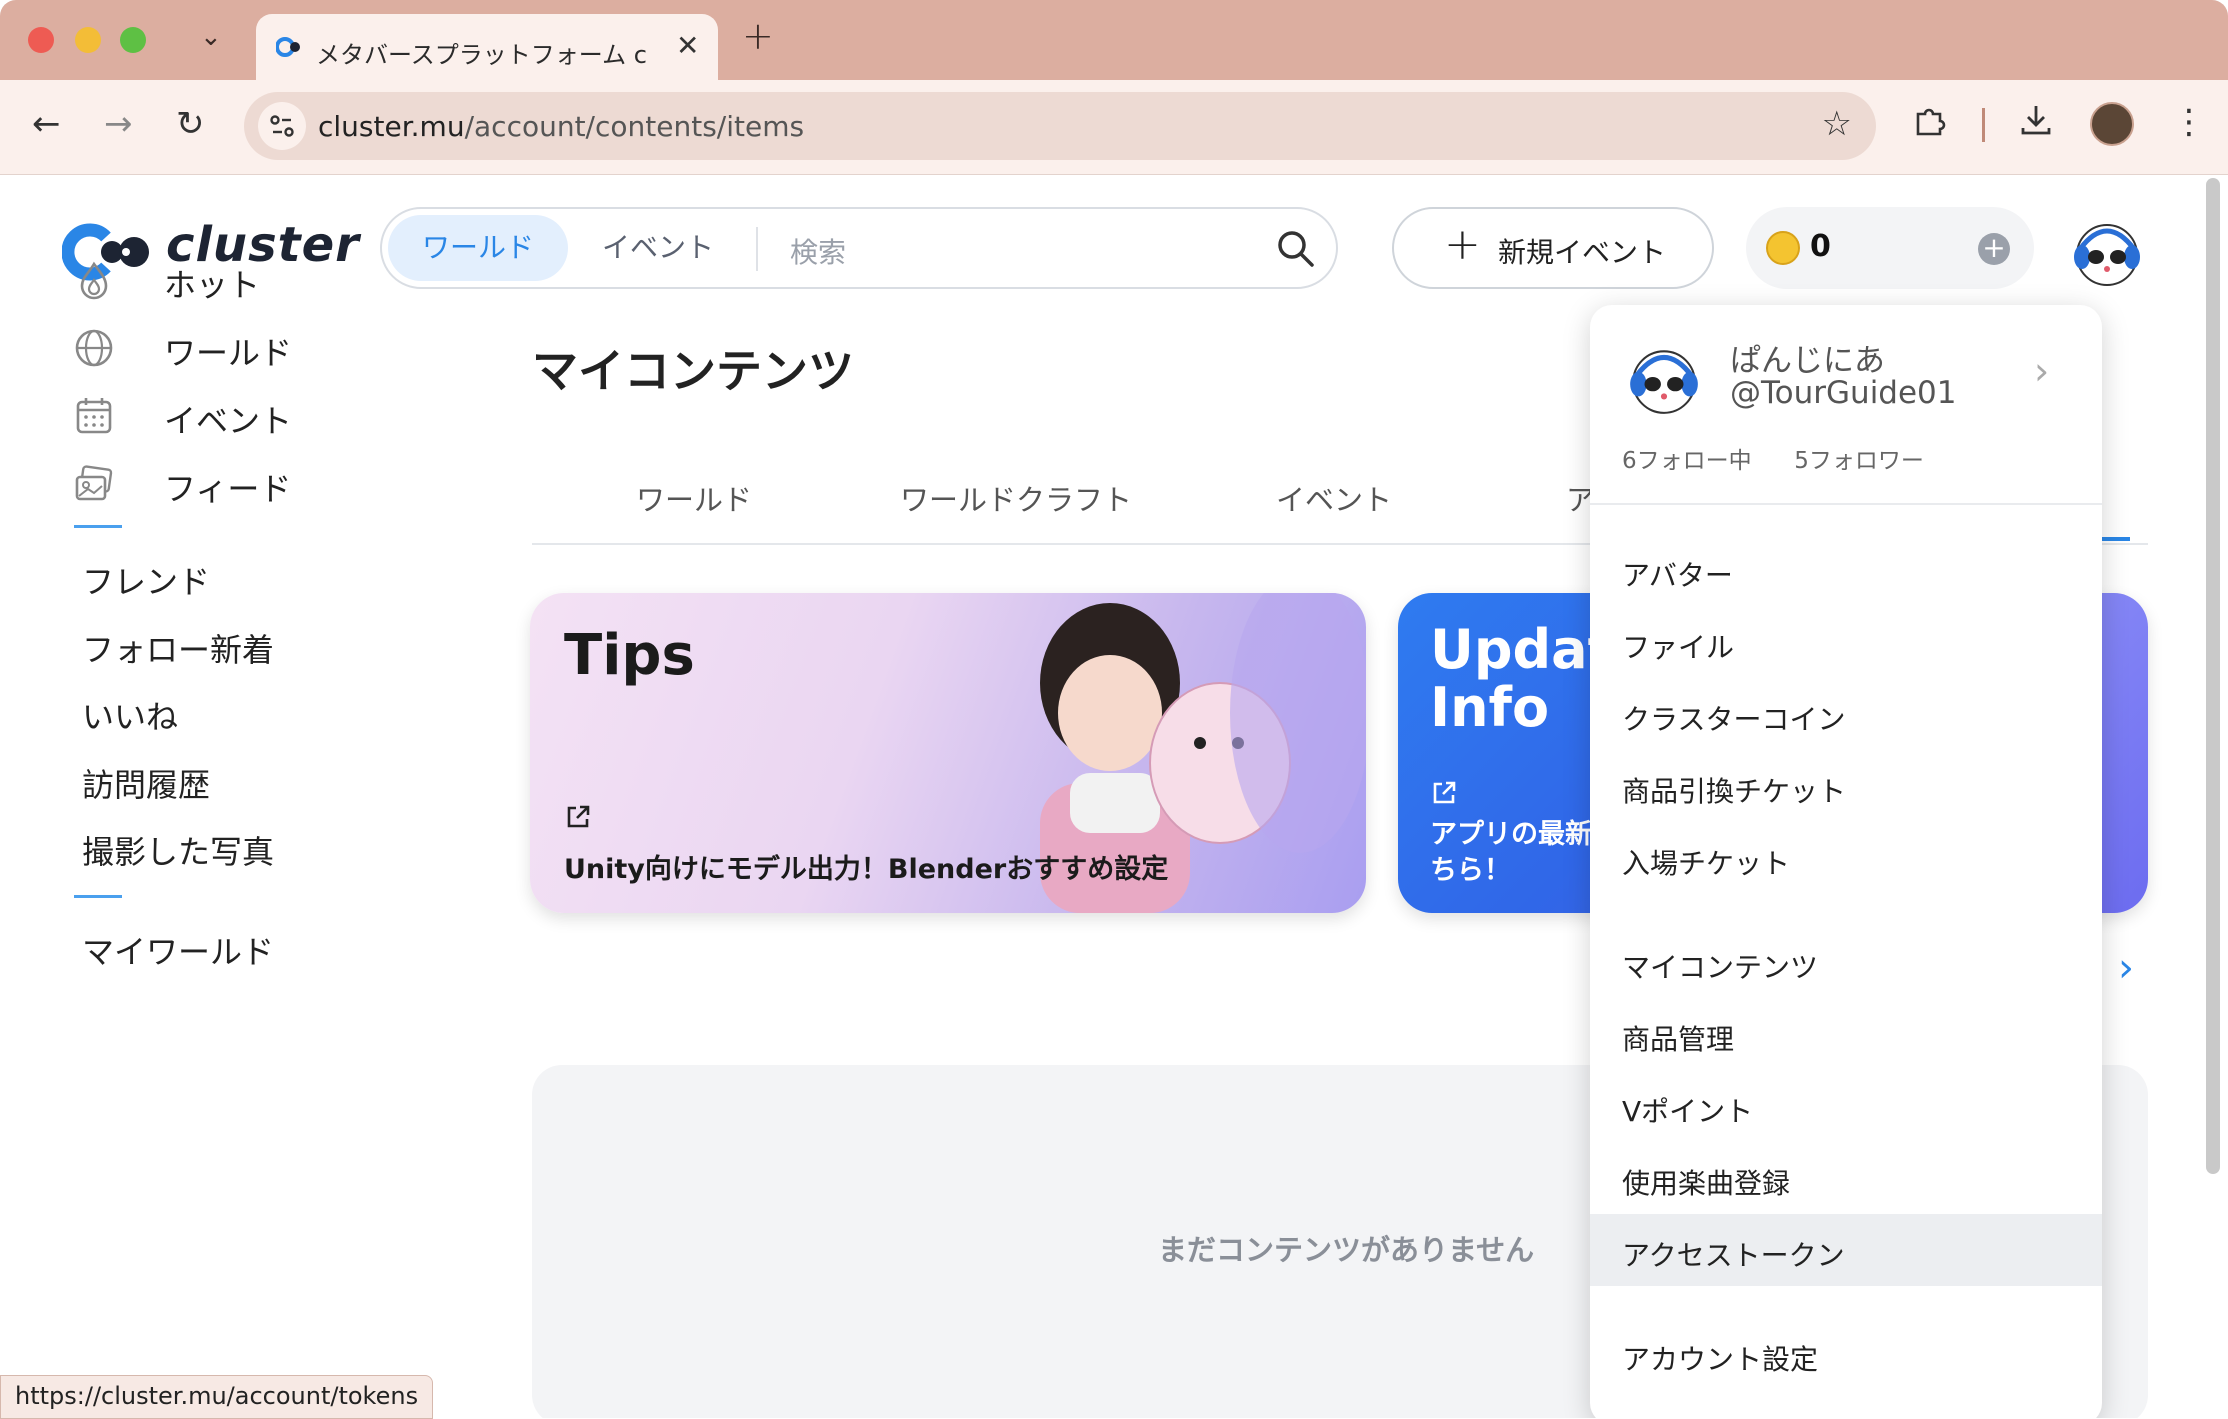 The width and height of the screenshot is (2228, 1419). Describe the element at coordinates (478, 248) in the screenshot. I see `search-tab-world: ワールド` at that location.